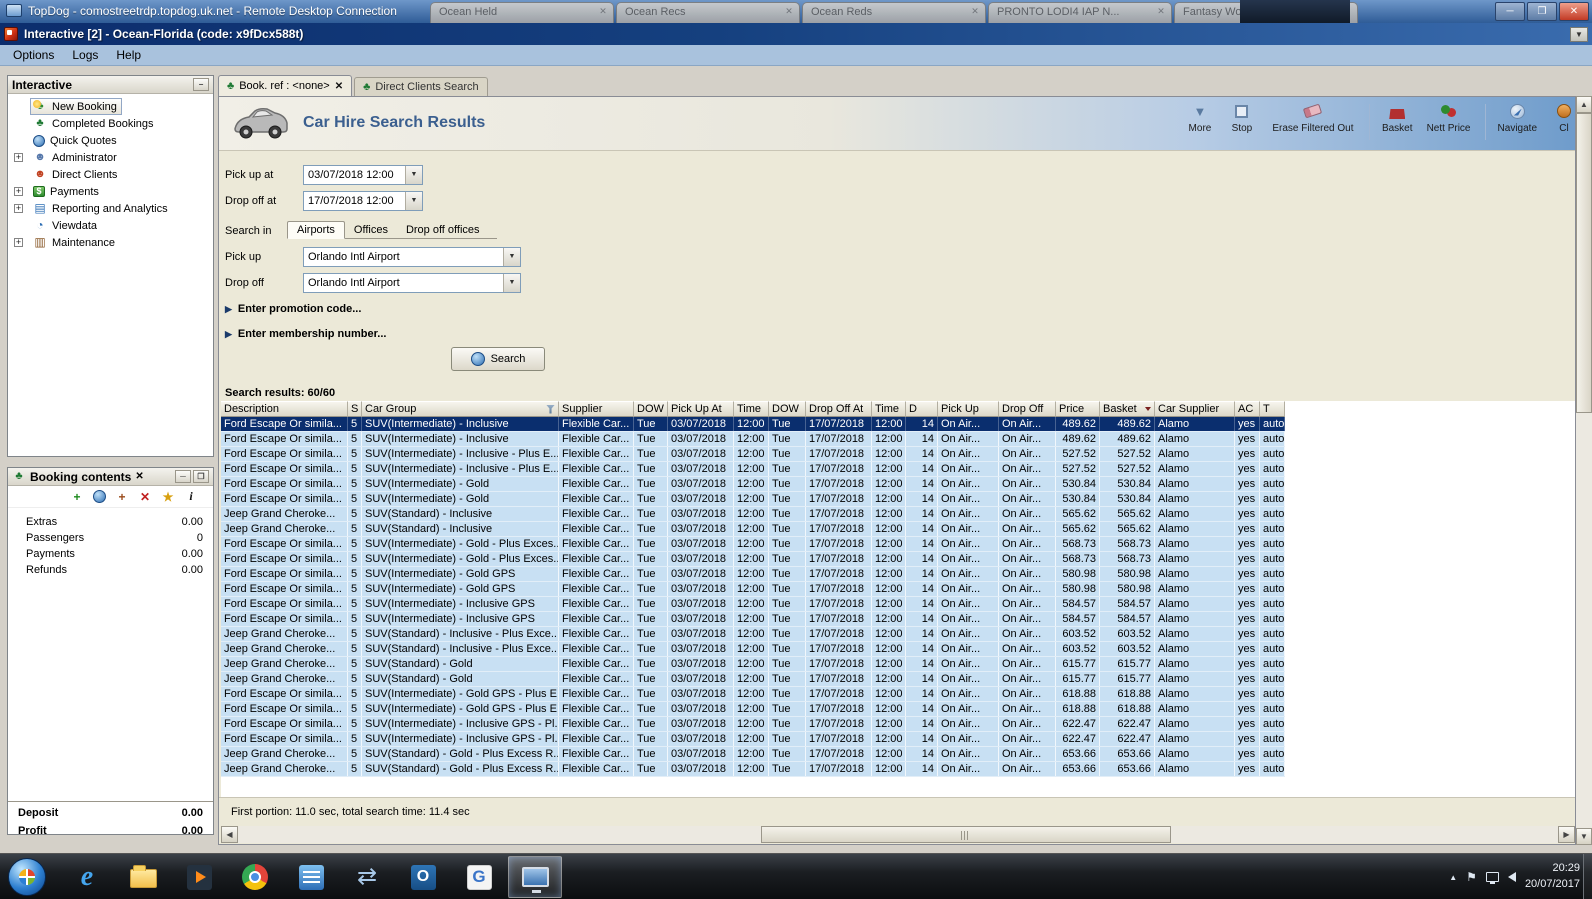 The height and width of the screenshot is (899, 1592). What do you see at coordinates (1453, 877) in the screenshot?
I see `tray-expand-icon: ▲` at bounding box center [1453, 877].